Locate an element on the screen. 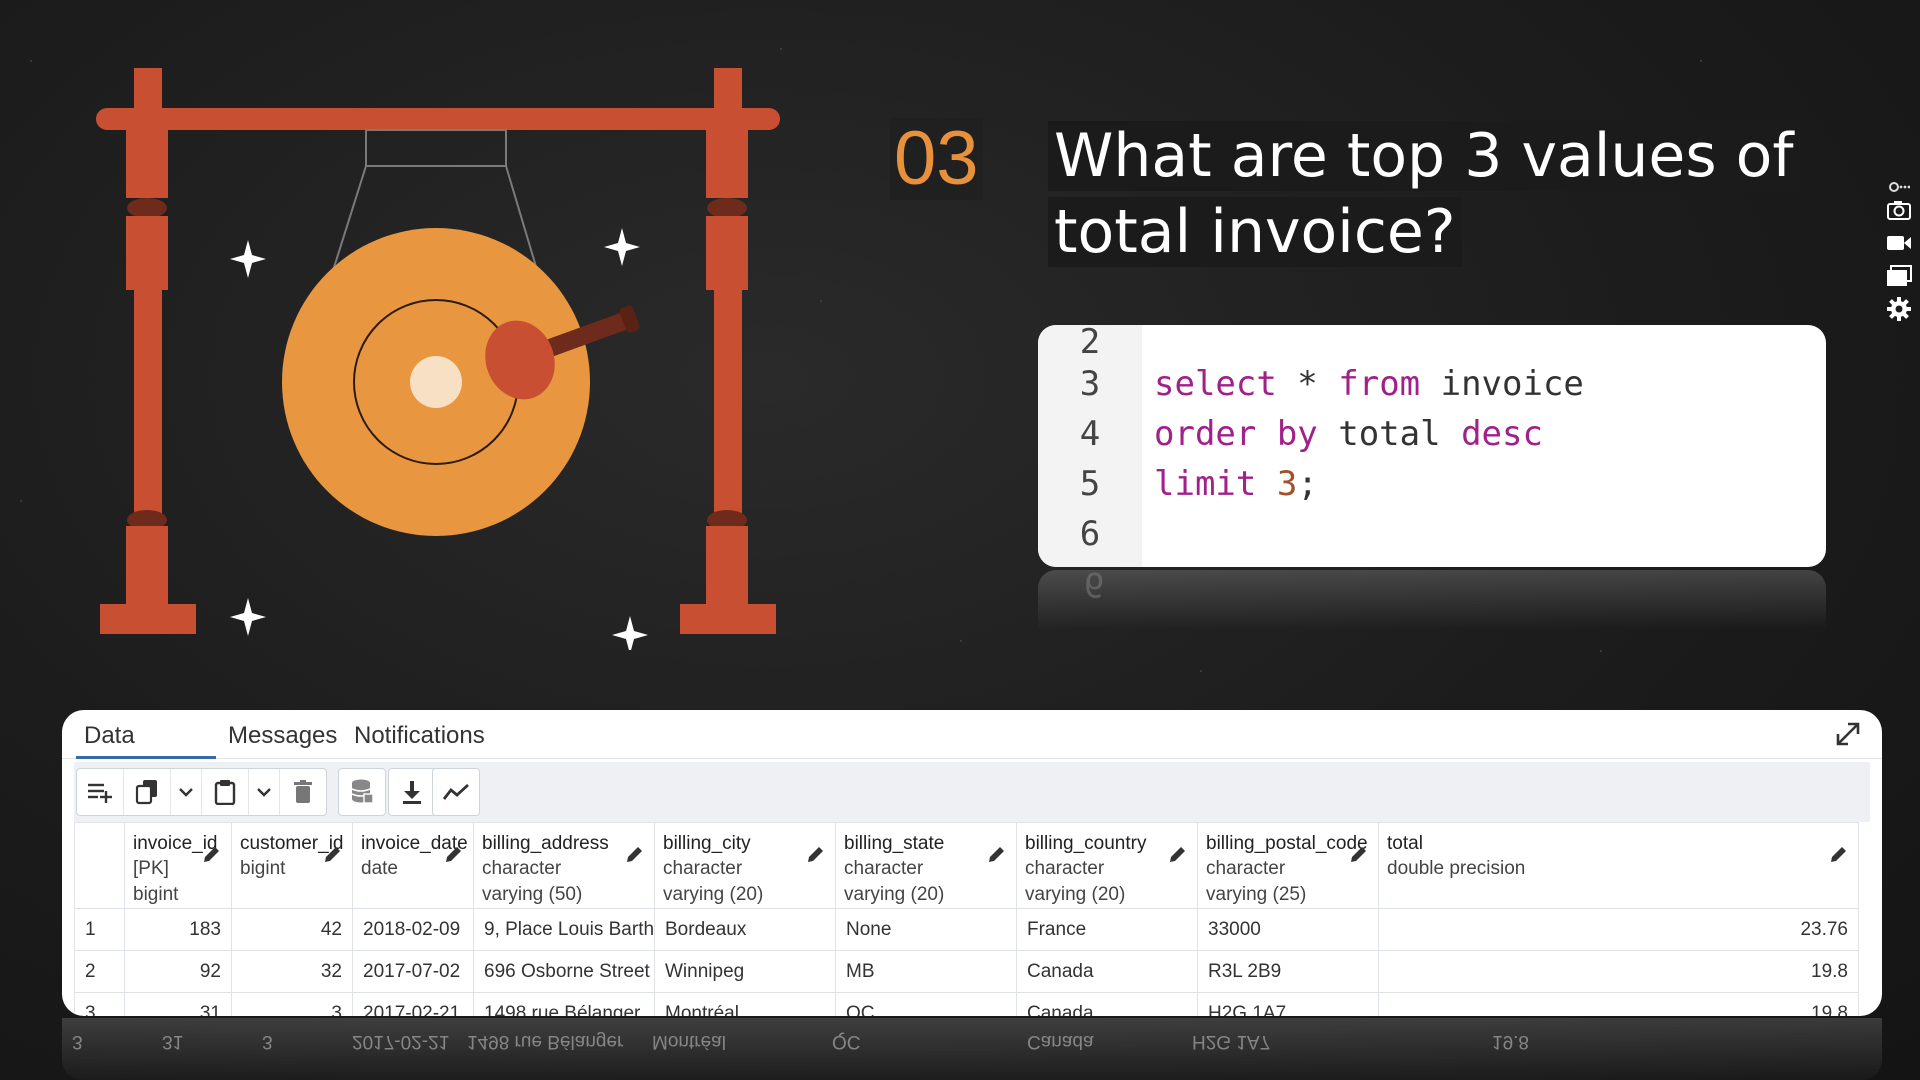  column-header-total: total double precision is located at coordinates (1618, 865).